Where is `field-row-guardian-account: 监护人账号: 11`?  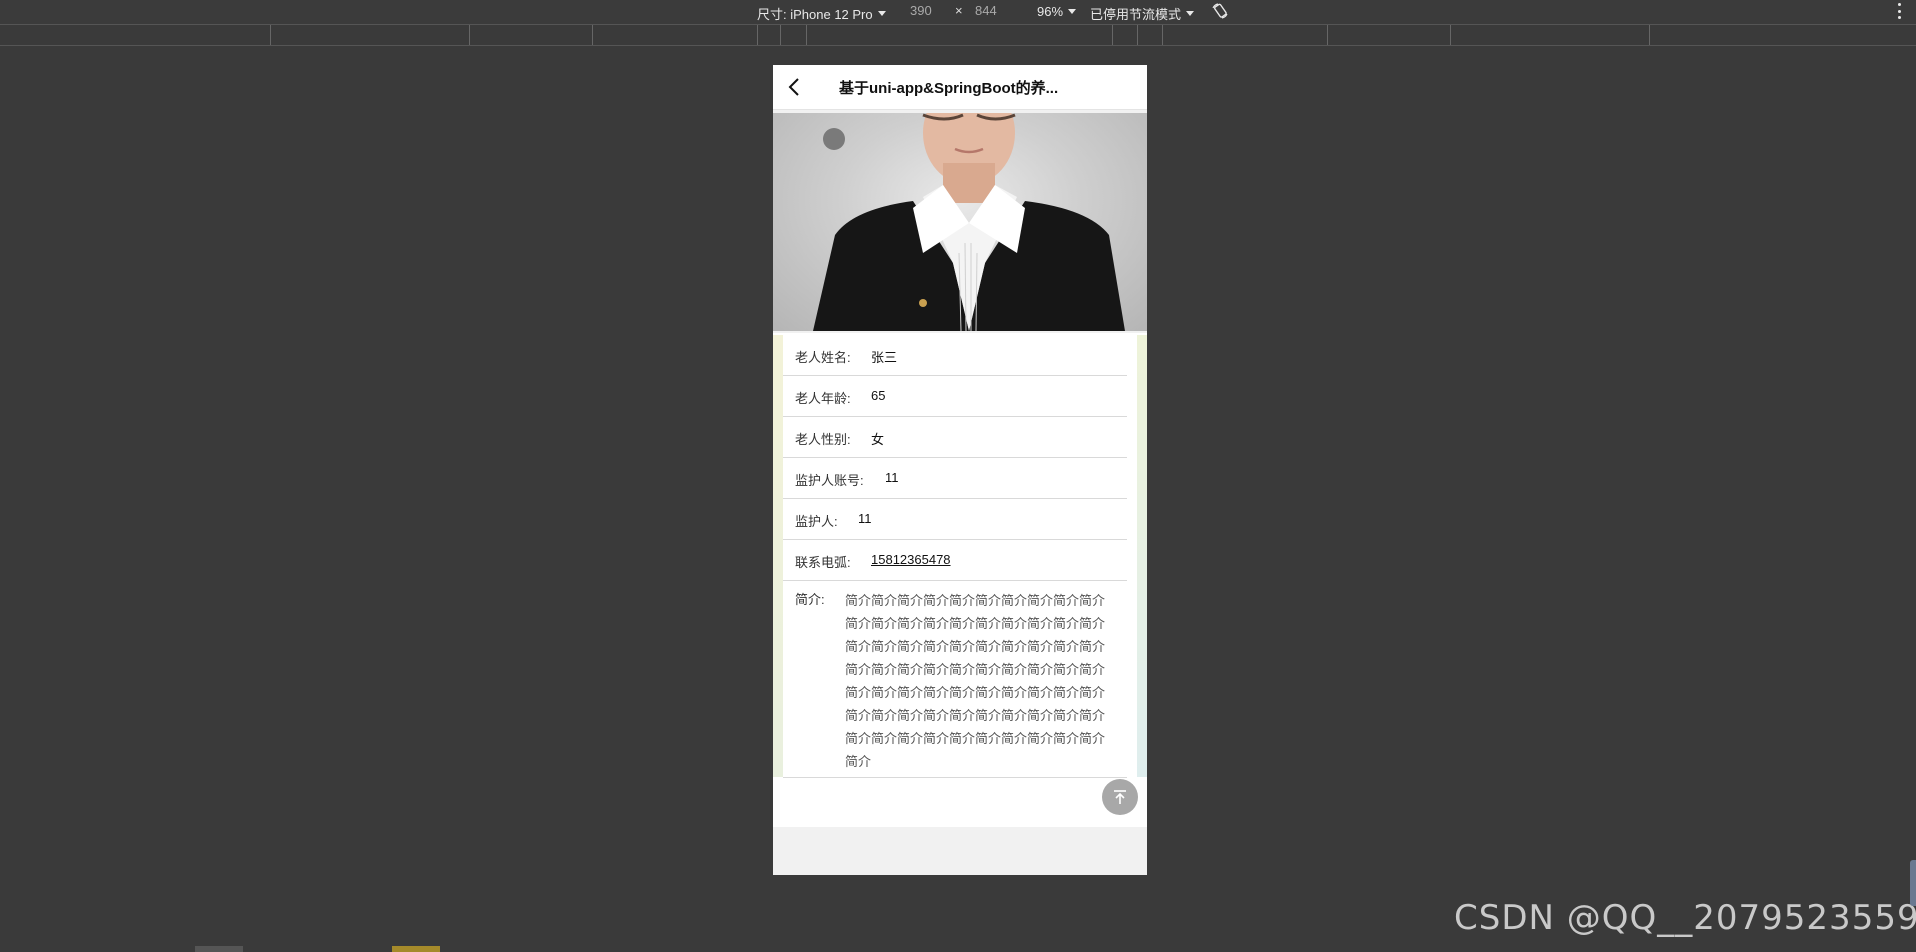 field-row-guardian-account: 监护人账号: 11 is located at coordinates (955, 478).